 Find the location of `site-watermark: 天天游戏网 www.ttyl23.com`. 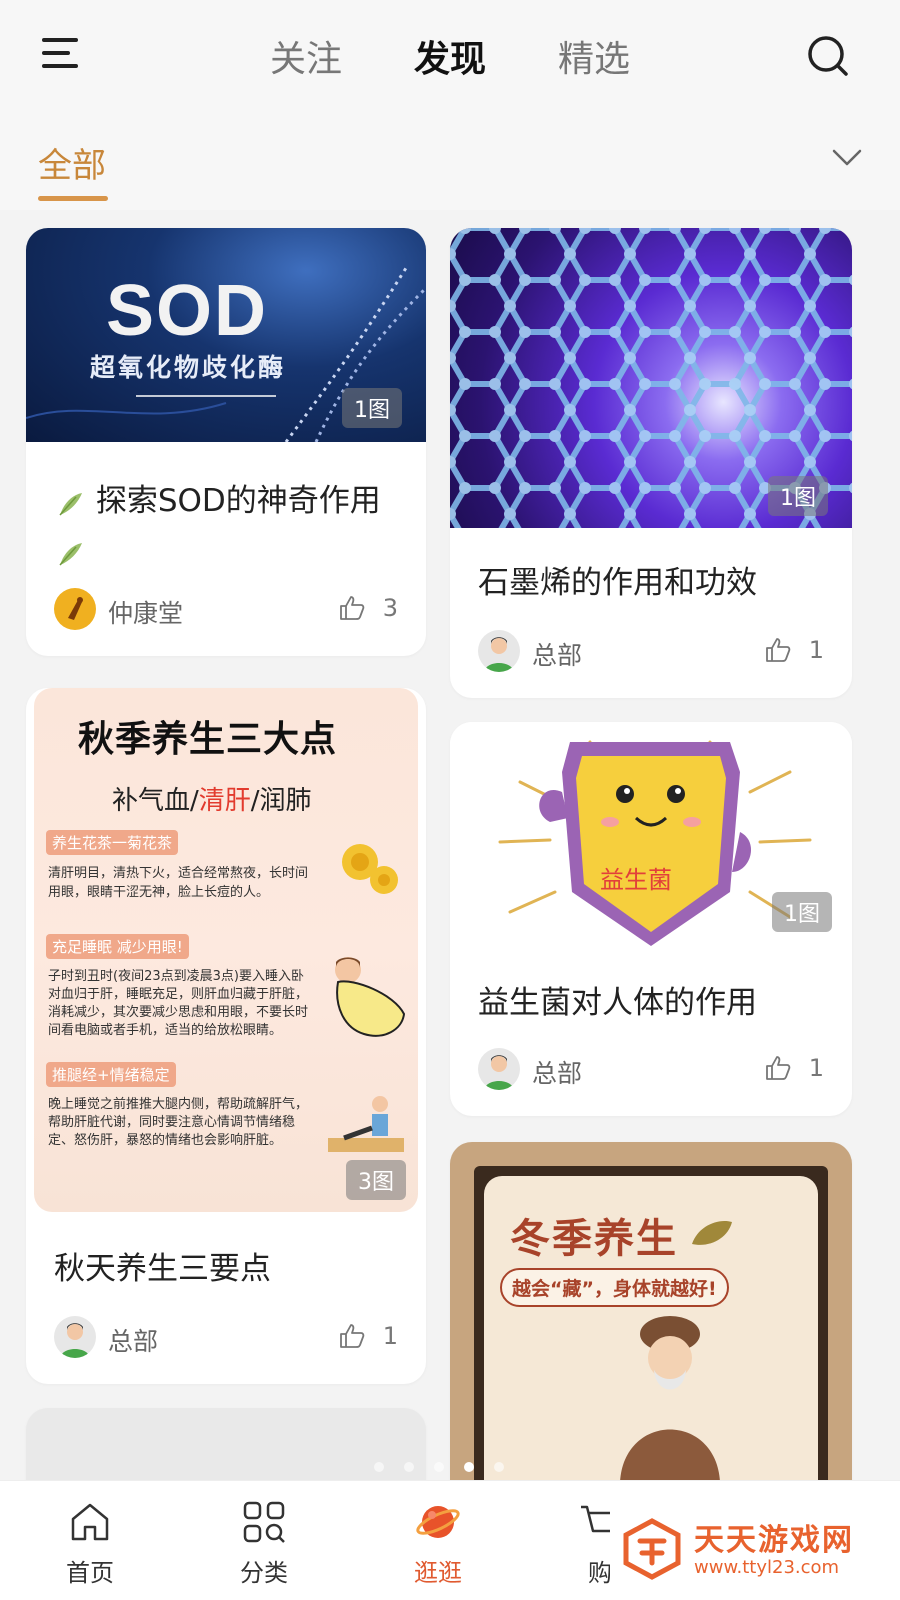

site-watermark: 天天游戏网 www.ttyl23.com is located at coordinates (755, 1552).